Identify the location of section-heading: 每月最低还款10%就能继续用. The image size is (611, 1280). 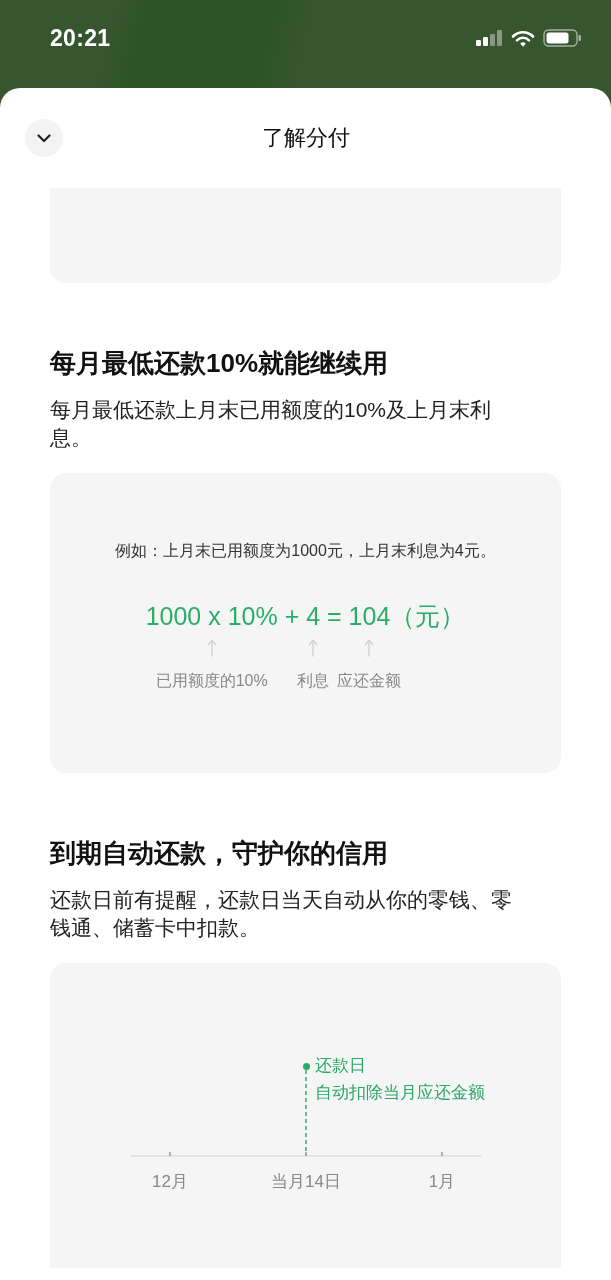
(220, 363).